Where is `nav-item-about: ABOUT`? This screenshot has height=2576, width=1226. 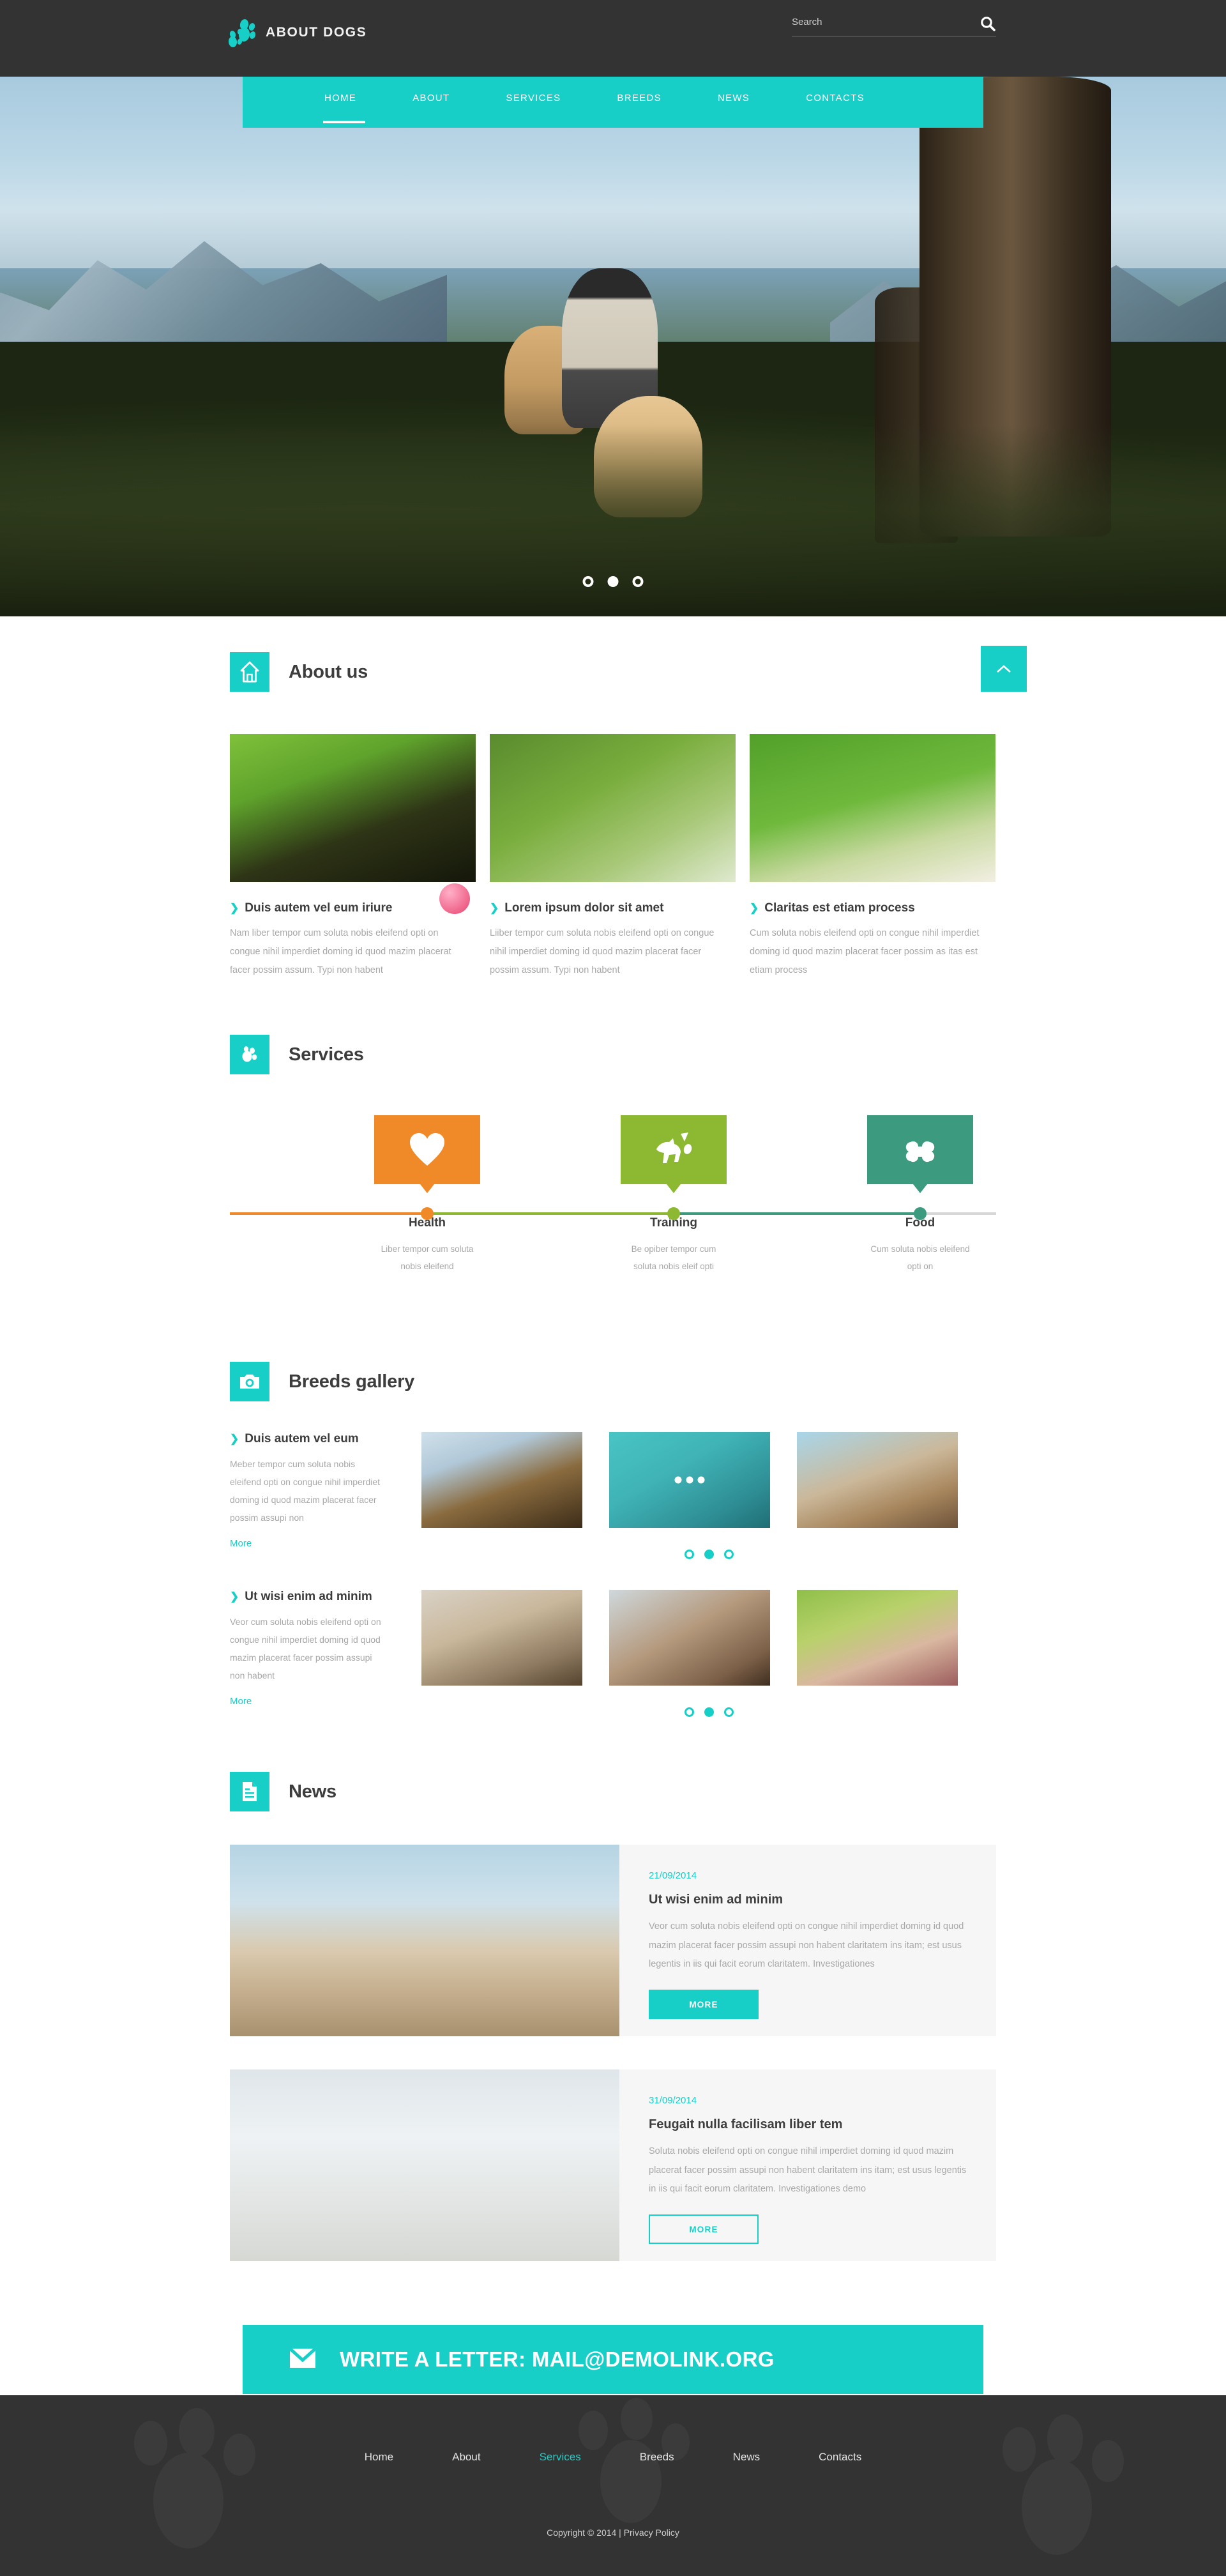
nav-item-about: ABOUT is located at coordinates (431, 99).